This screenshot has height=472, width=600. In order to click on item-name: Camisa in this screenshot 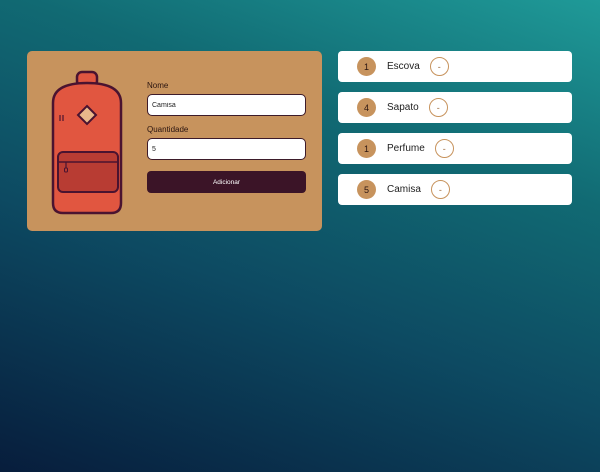, I will do `click(404, 189)`.